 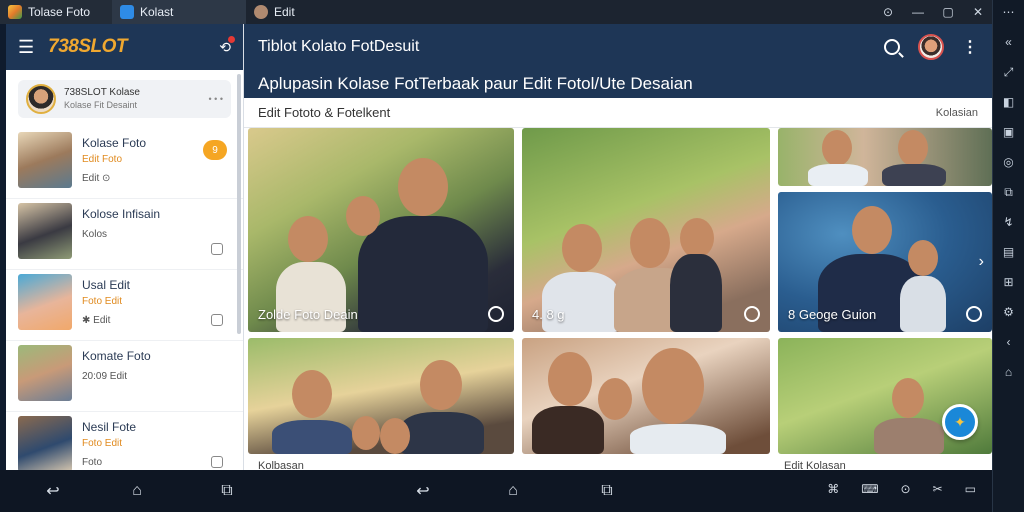 What do you see at coordinates (1009, 12) in the screenshot?
I see `dots-icon: ⋯` at bounding box center [1009, 12].